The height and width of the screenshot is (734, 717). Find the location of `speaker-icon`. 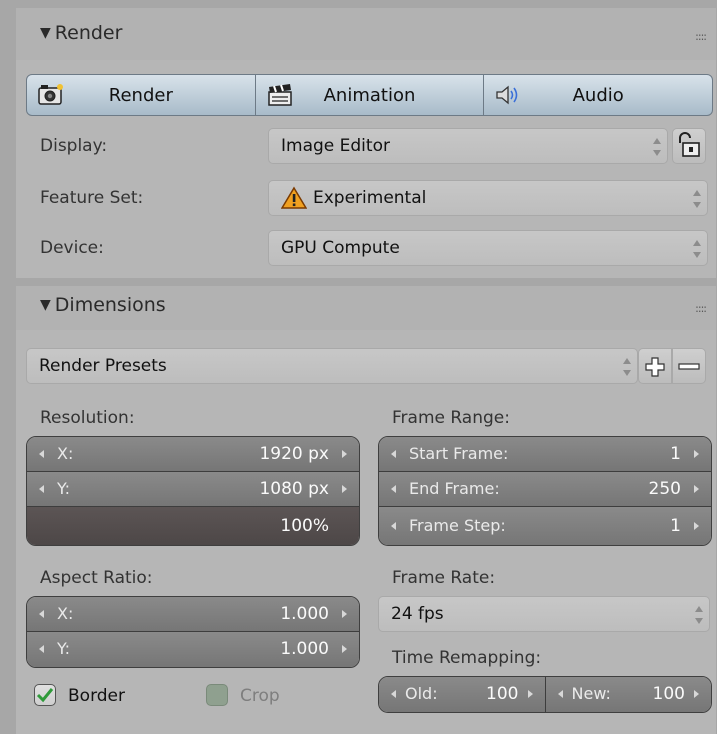

speaker-icon is located at coordinates (507, 95).